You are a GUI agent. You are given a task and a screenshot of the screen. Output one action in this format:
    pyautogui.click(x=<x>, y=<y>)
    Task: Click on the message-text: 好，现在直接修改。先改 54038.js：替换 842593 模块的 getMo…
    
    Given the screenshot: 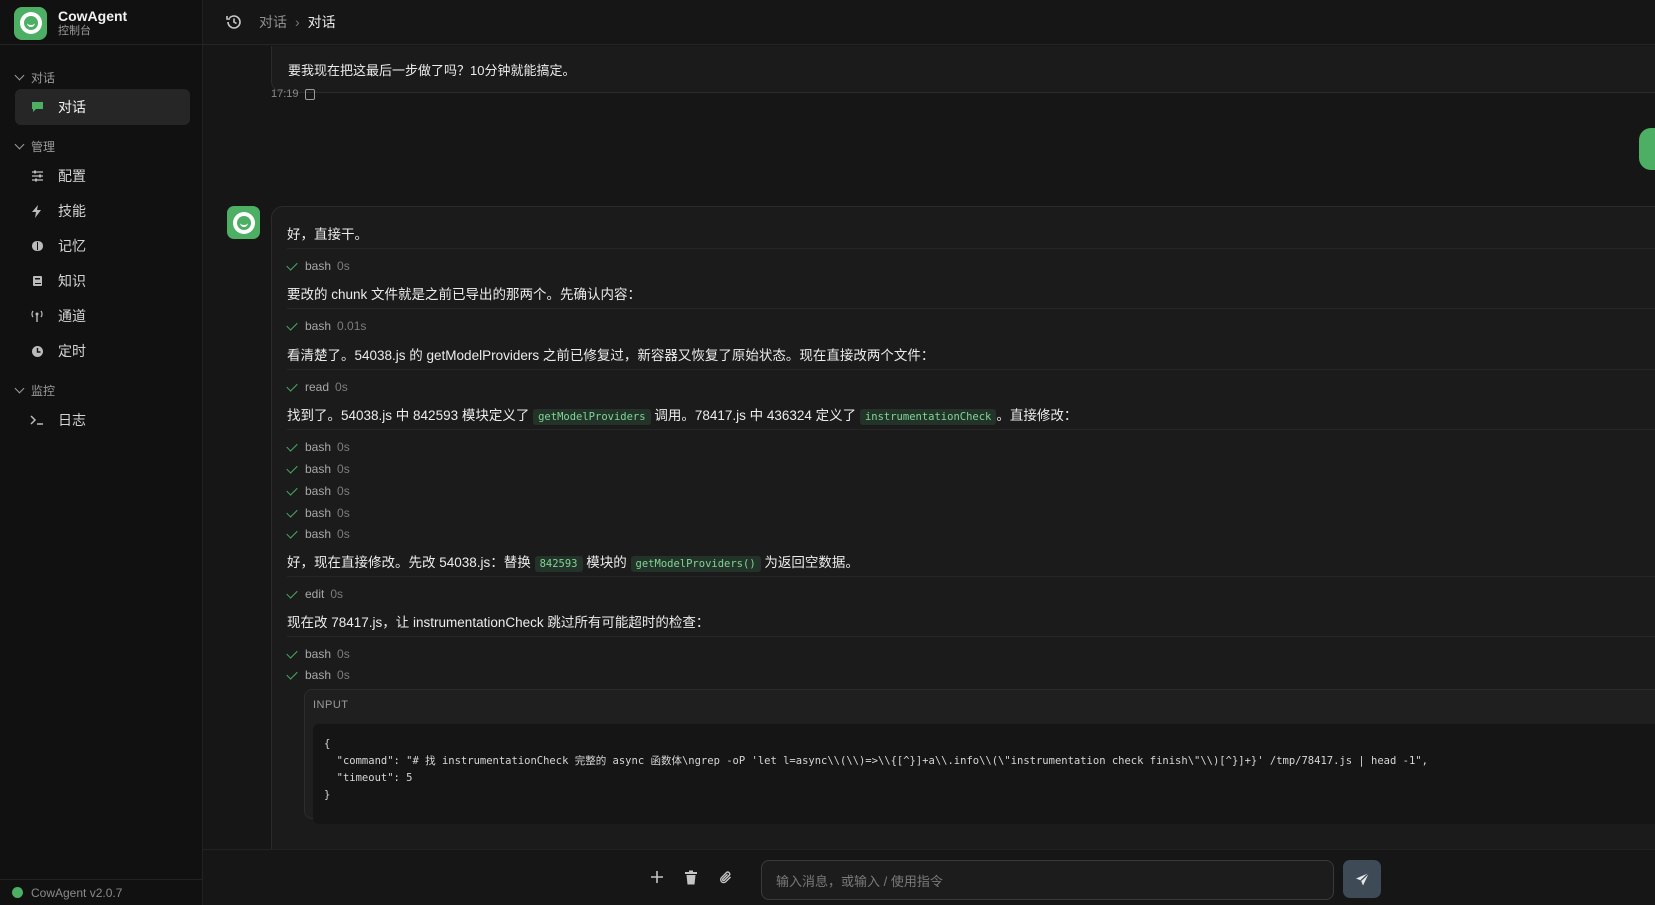 What is the action you would take?
    pyautogui.click(x=573, y=561)
    